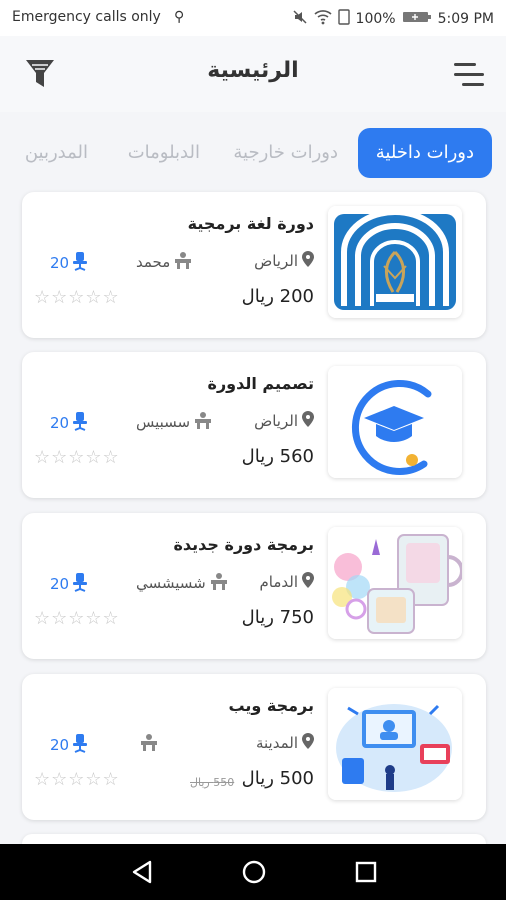  I want to click on back-icon, so click(142, 872).